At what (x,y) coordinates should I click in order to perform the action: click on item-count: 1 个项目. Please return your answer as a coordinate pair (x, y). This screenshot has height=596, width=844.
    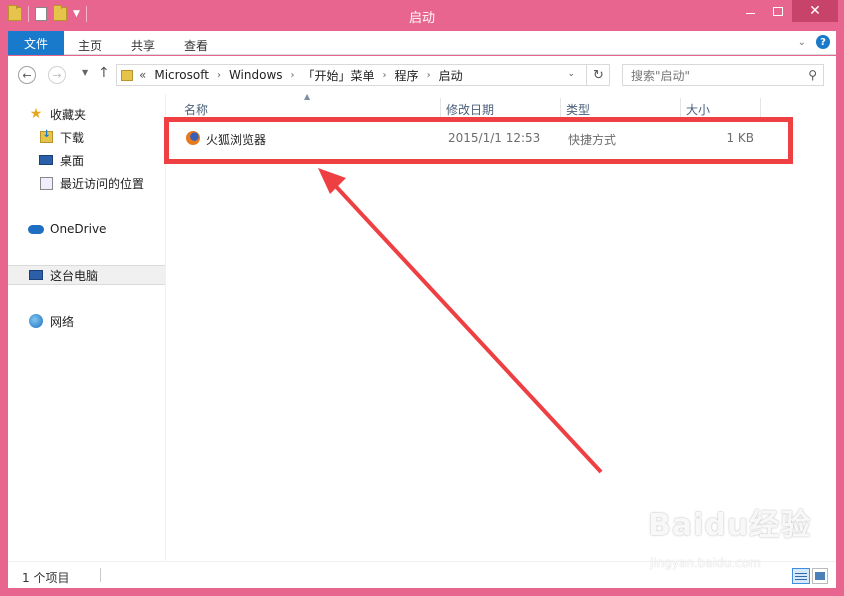
    Looking at the image, I should click on (46, 578).